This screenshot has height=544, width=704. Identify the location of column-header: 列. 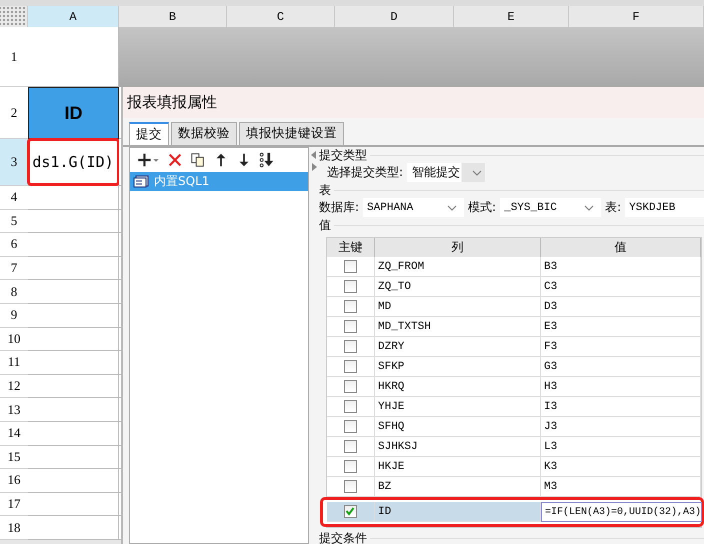
(458, 247).